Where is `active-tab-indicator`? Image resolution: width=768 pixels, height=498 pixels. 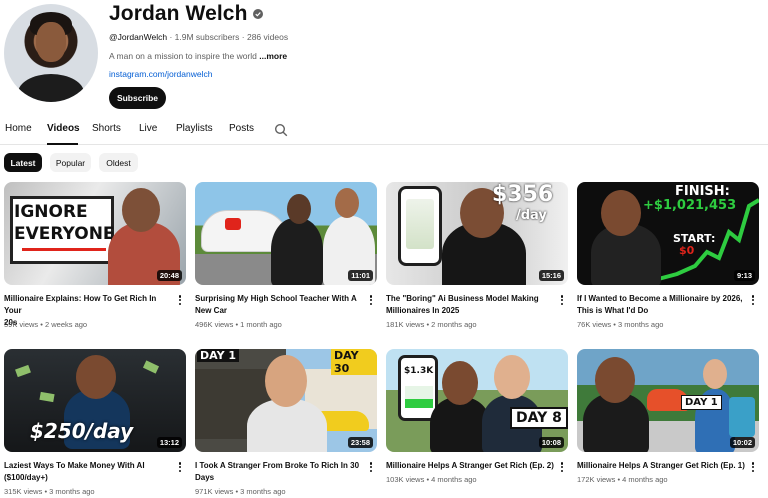
active-tab-indicator is located at coordinates (62, 144).